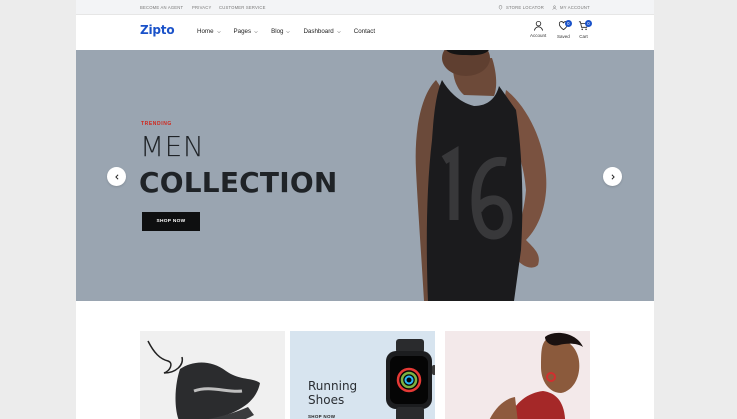  I want to click on privacy-link: PRIVACY, so click(201, 7).